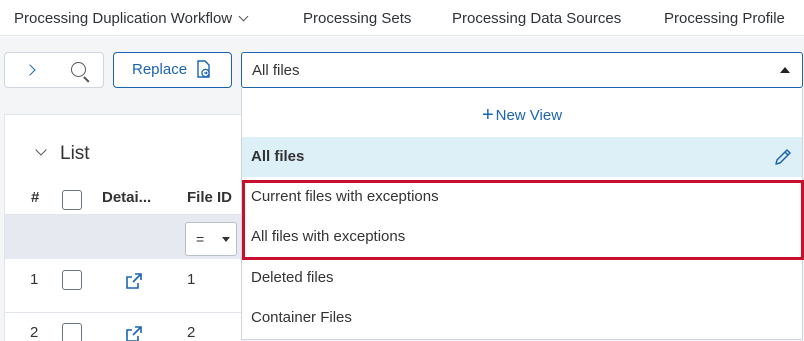  I want to click on view-option-label: All files with exceptions, so click(328, 236).